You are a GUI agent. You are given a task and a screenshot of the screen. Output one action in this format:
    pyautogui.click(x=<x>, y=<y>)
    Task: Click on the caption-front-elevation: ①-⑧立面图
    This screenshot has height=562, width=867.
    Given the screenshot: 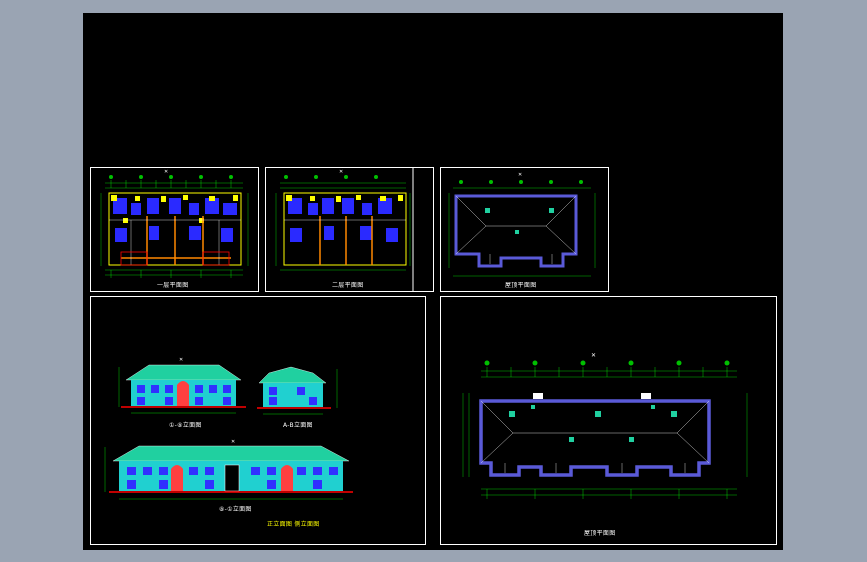 What is the action you would take?
    pyautogui.click(x=185, y=425)
    